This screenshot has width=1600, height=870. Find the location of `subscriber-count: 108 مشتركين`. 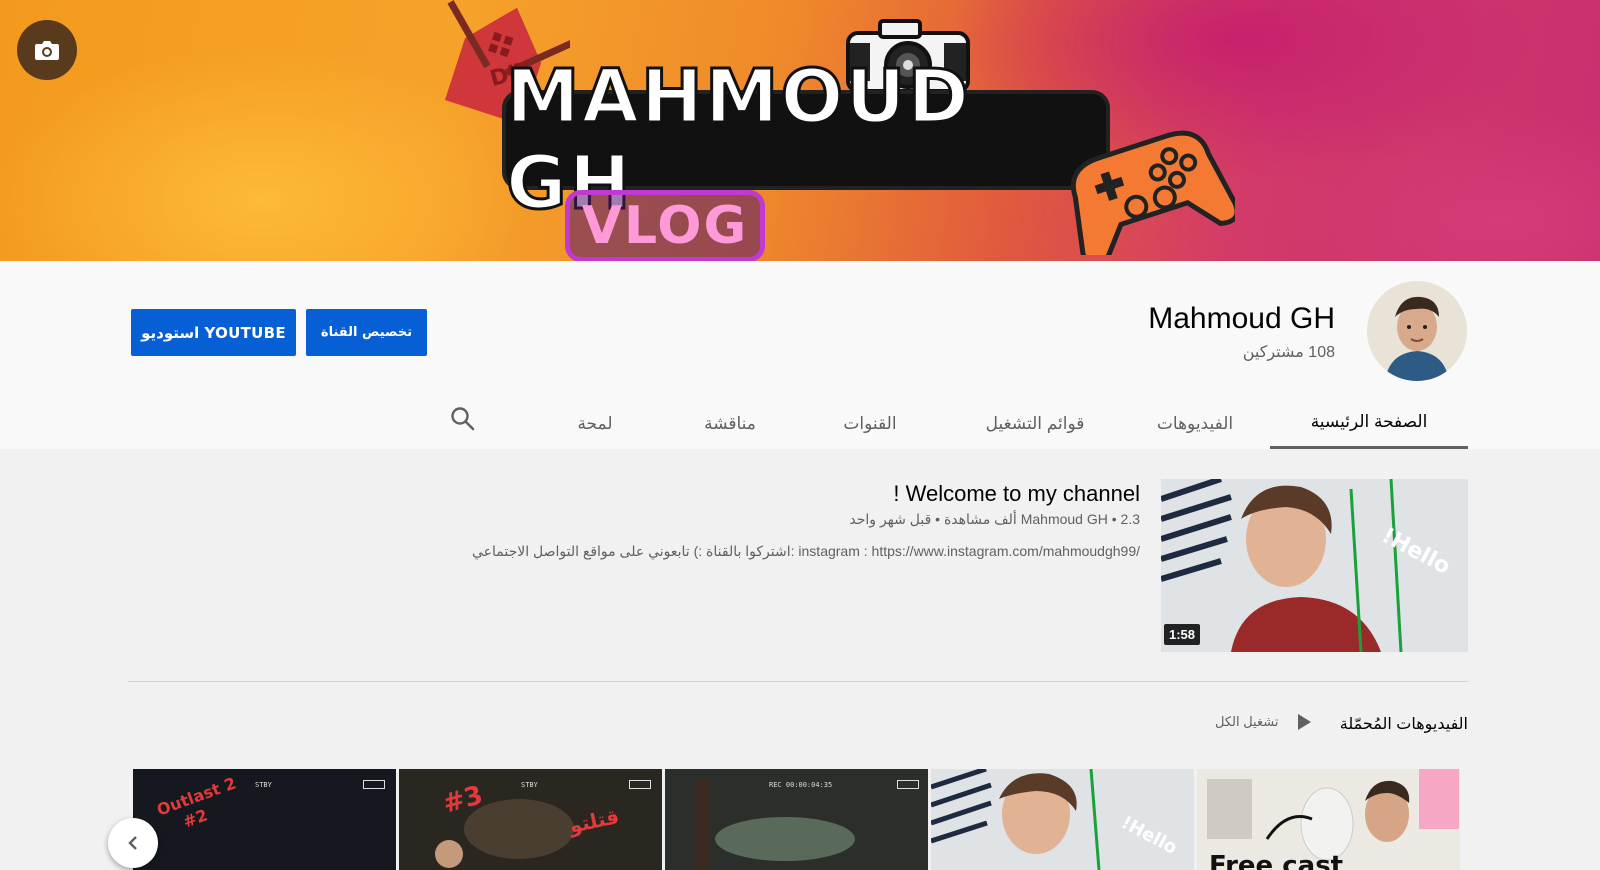

subscriber-count: 108 مشتركين is located at coordinates (1288, 352).